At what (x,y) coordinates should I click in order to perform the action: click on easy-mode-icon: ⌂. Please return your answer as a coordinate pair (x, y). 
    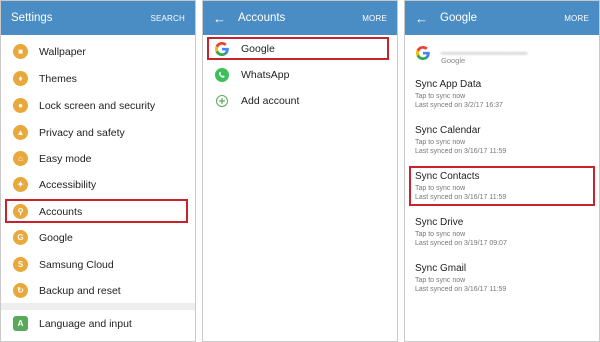
    Looking at the image, I should click on (20, 158).